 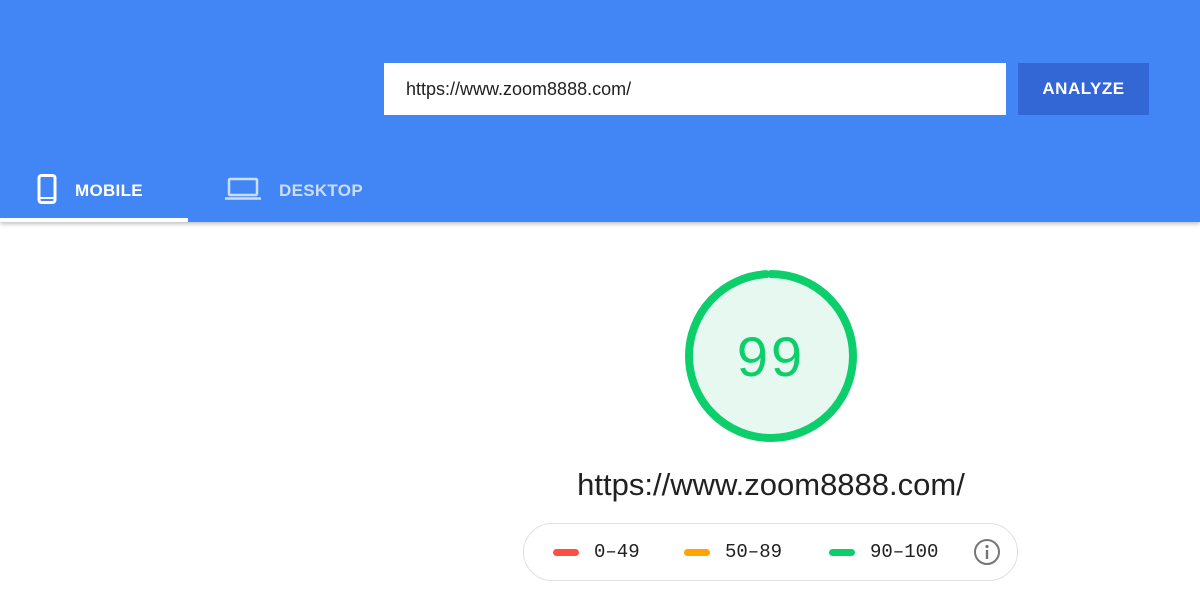 I want to click on legend-item-fail: 0–49, so click(x=596, y=552).